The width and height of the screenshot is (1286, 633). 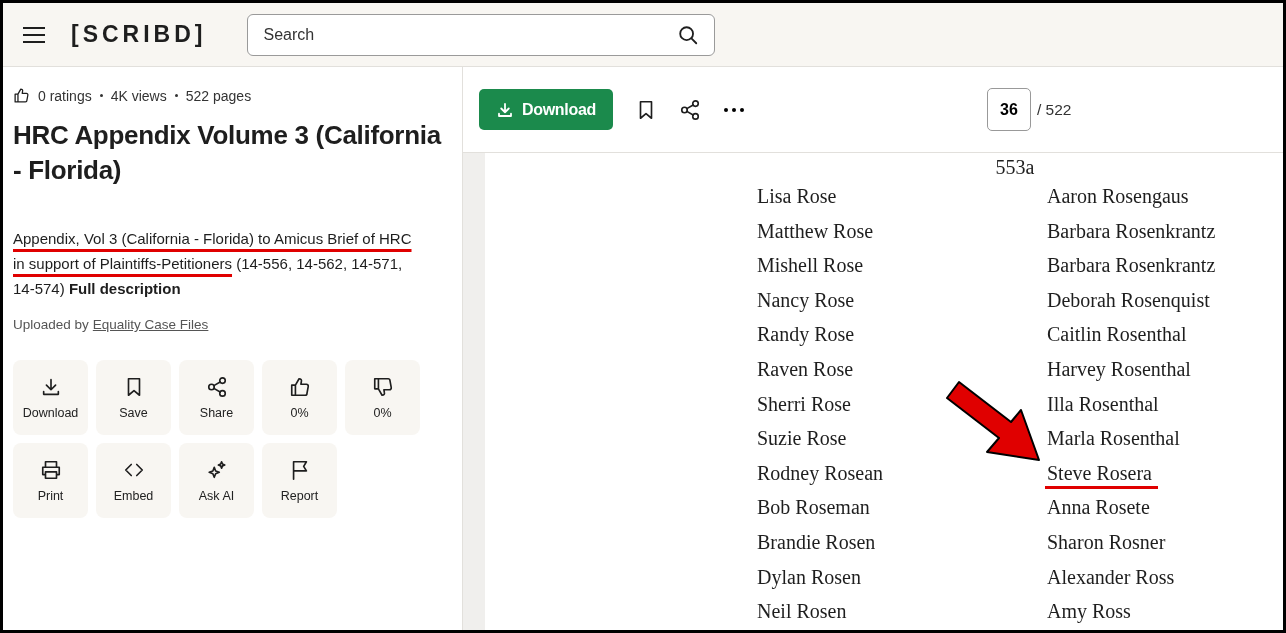 I want to click on name-entry: Sherri Rose, so click(x=804, y=404).